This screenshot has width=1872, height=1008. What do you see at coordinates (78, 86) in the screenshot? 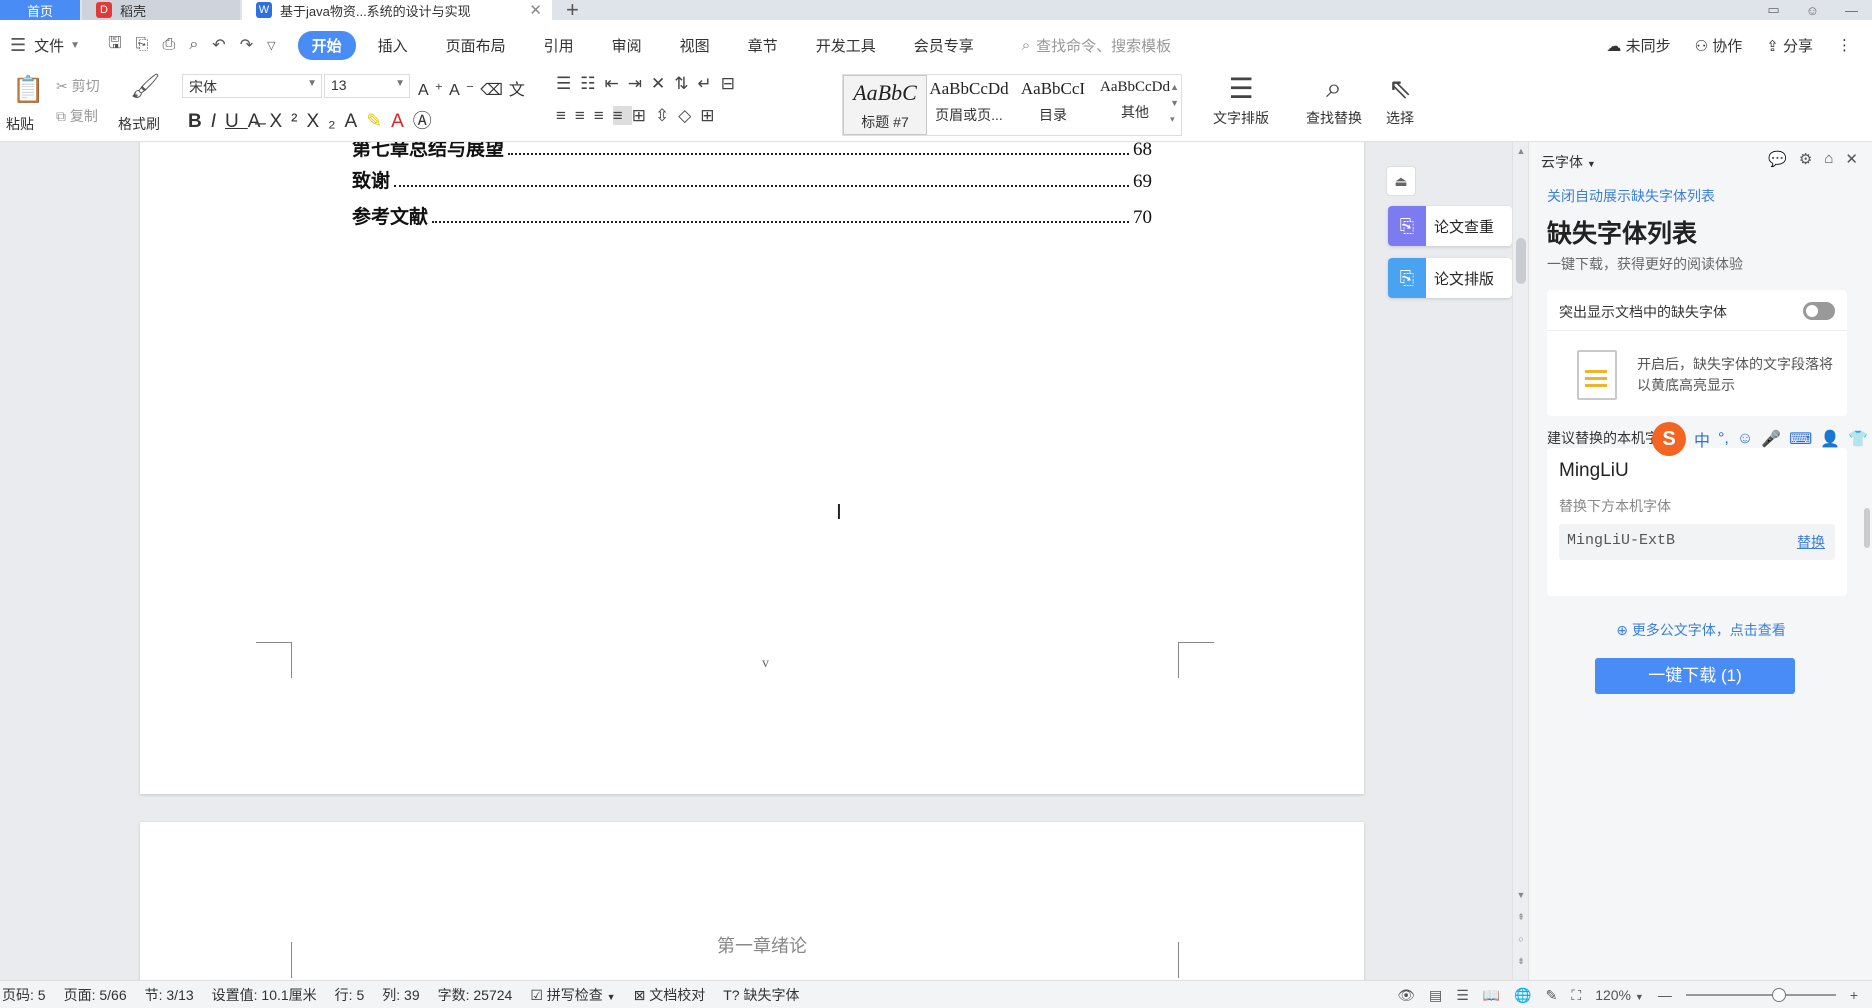
I see `cut-button: ✂ 剪切` at bounding box center [78, 86].